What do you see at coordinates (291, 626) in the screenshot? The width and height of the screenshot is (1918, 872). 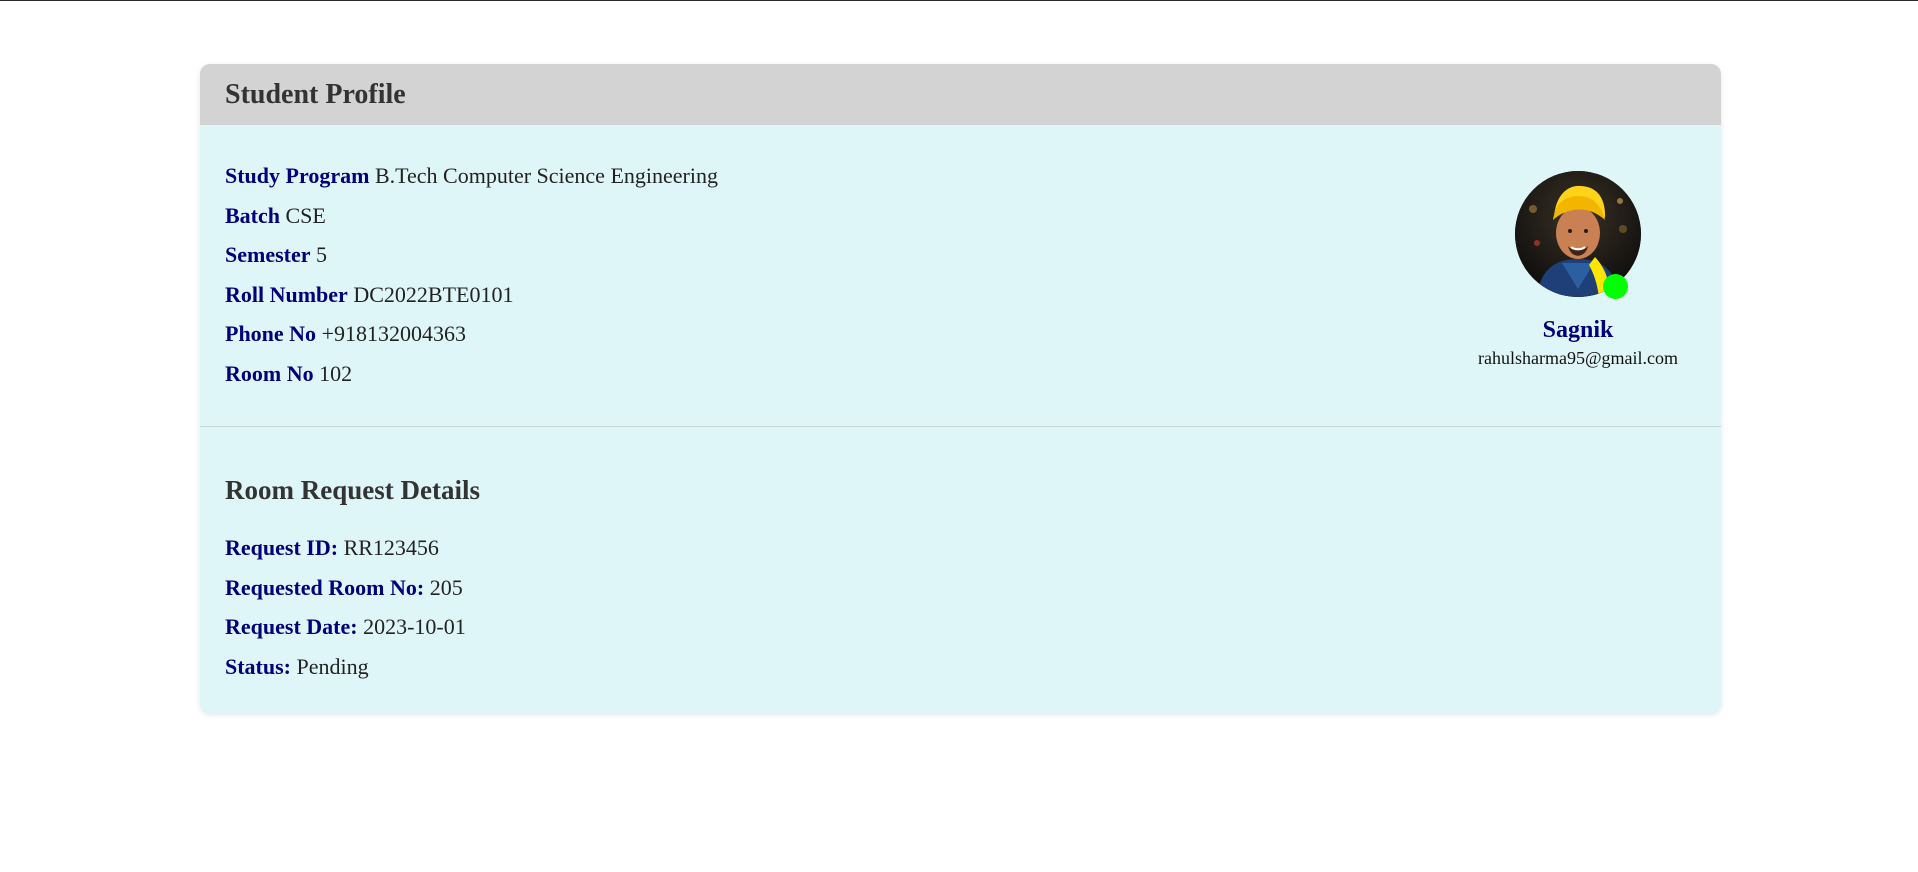 I see `field-label: Request Date:` at bounding box center [291, 626].